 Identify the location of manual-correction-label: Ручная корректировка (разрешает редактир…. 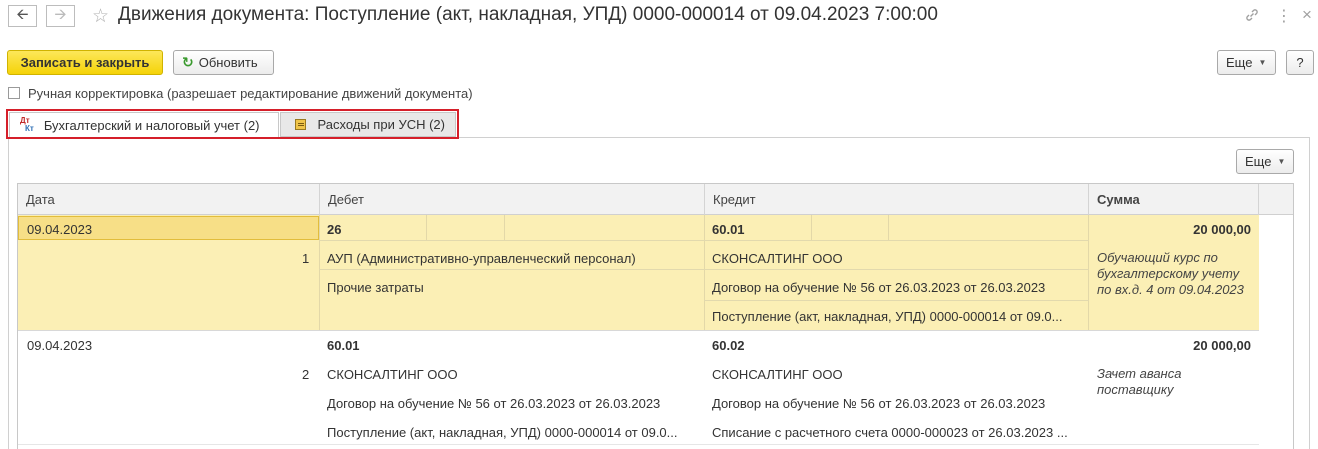
(250, 93).